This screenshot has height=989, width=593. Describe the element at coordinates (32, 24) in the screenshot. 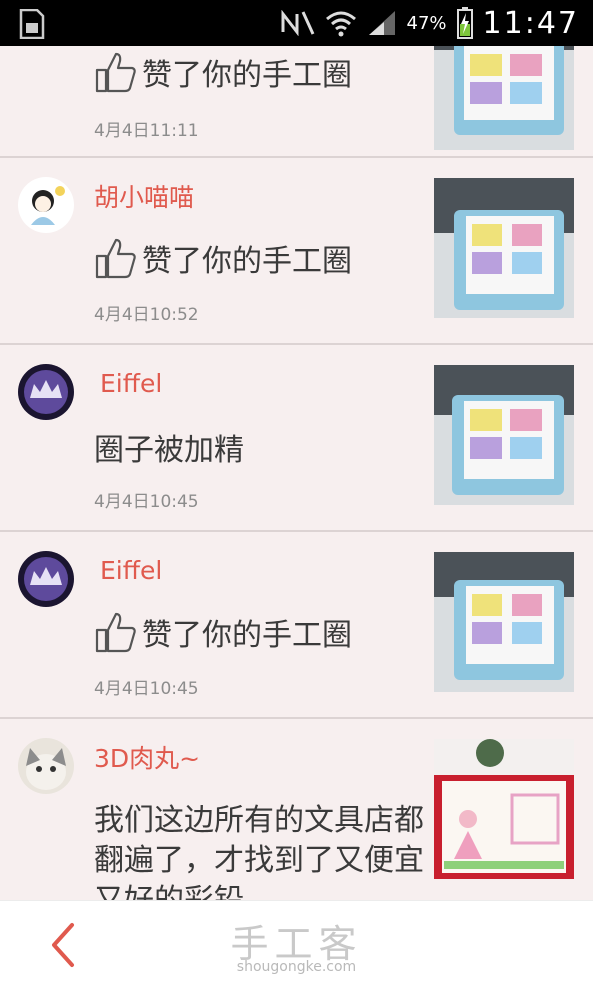

I see `sim-card-icon` at that location.